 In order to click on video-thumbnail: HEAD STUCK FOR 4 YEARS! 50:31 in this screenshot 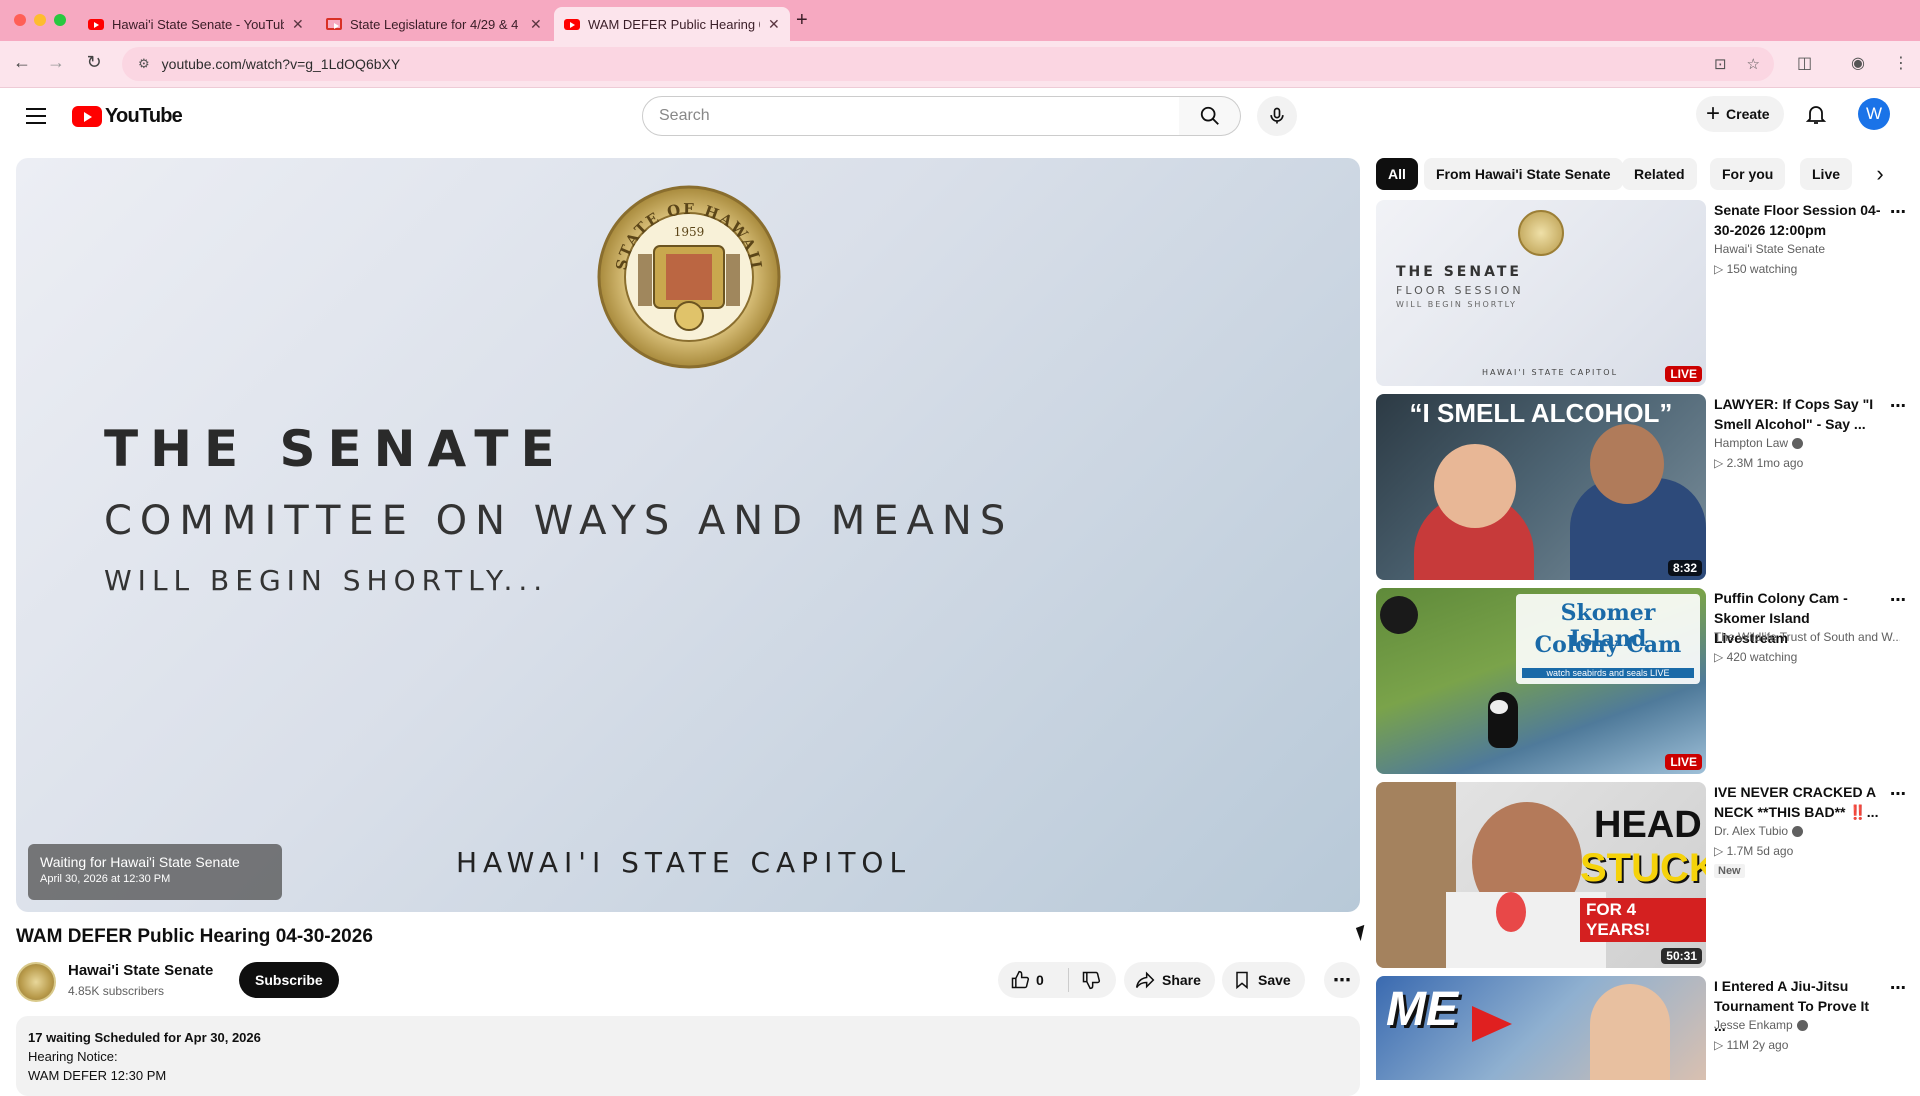, I will do `click(1541, 875)`.